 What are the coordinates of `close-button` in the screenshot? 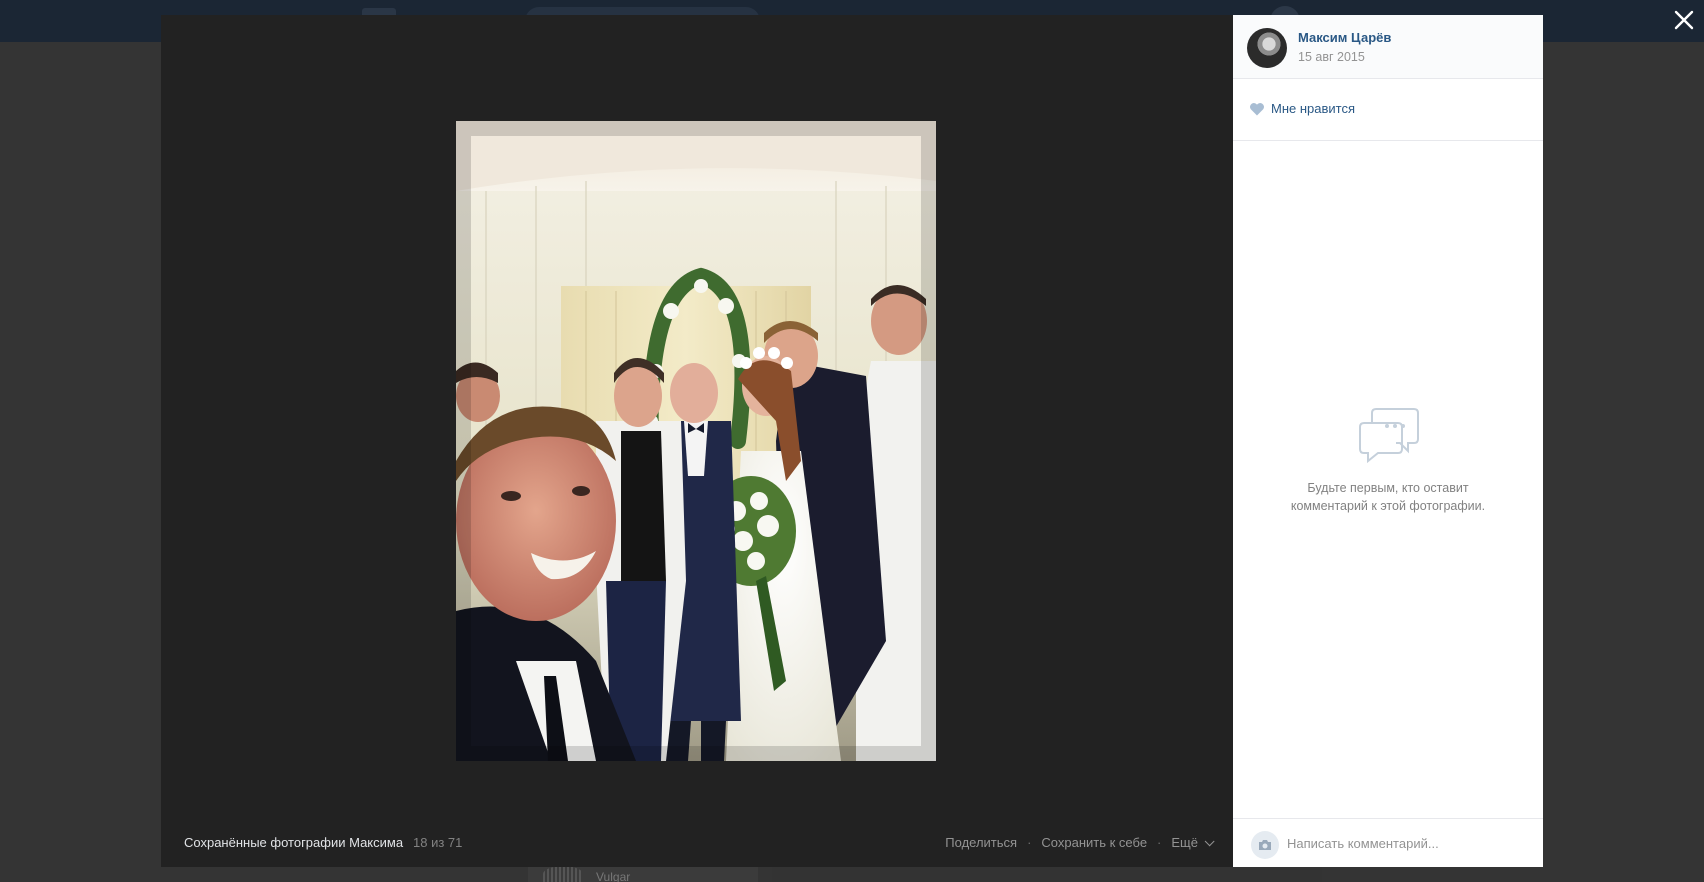 It's located at (1684, 20).